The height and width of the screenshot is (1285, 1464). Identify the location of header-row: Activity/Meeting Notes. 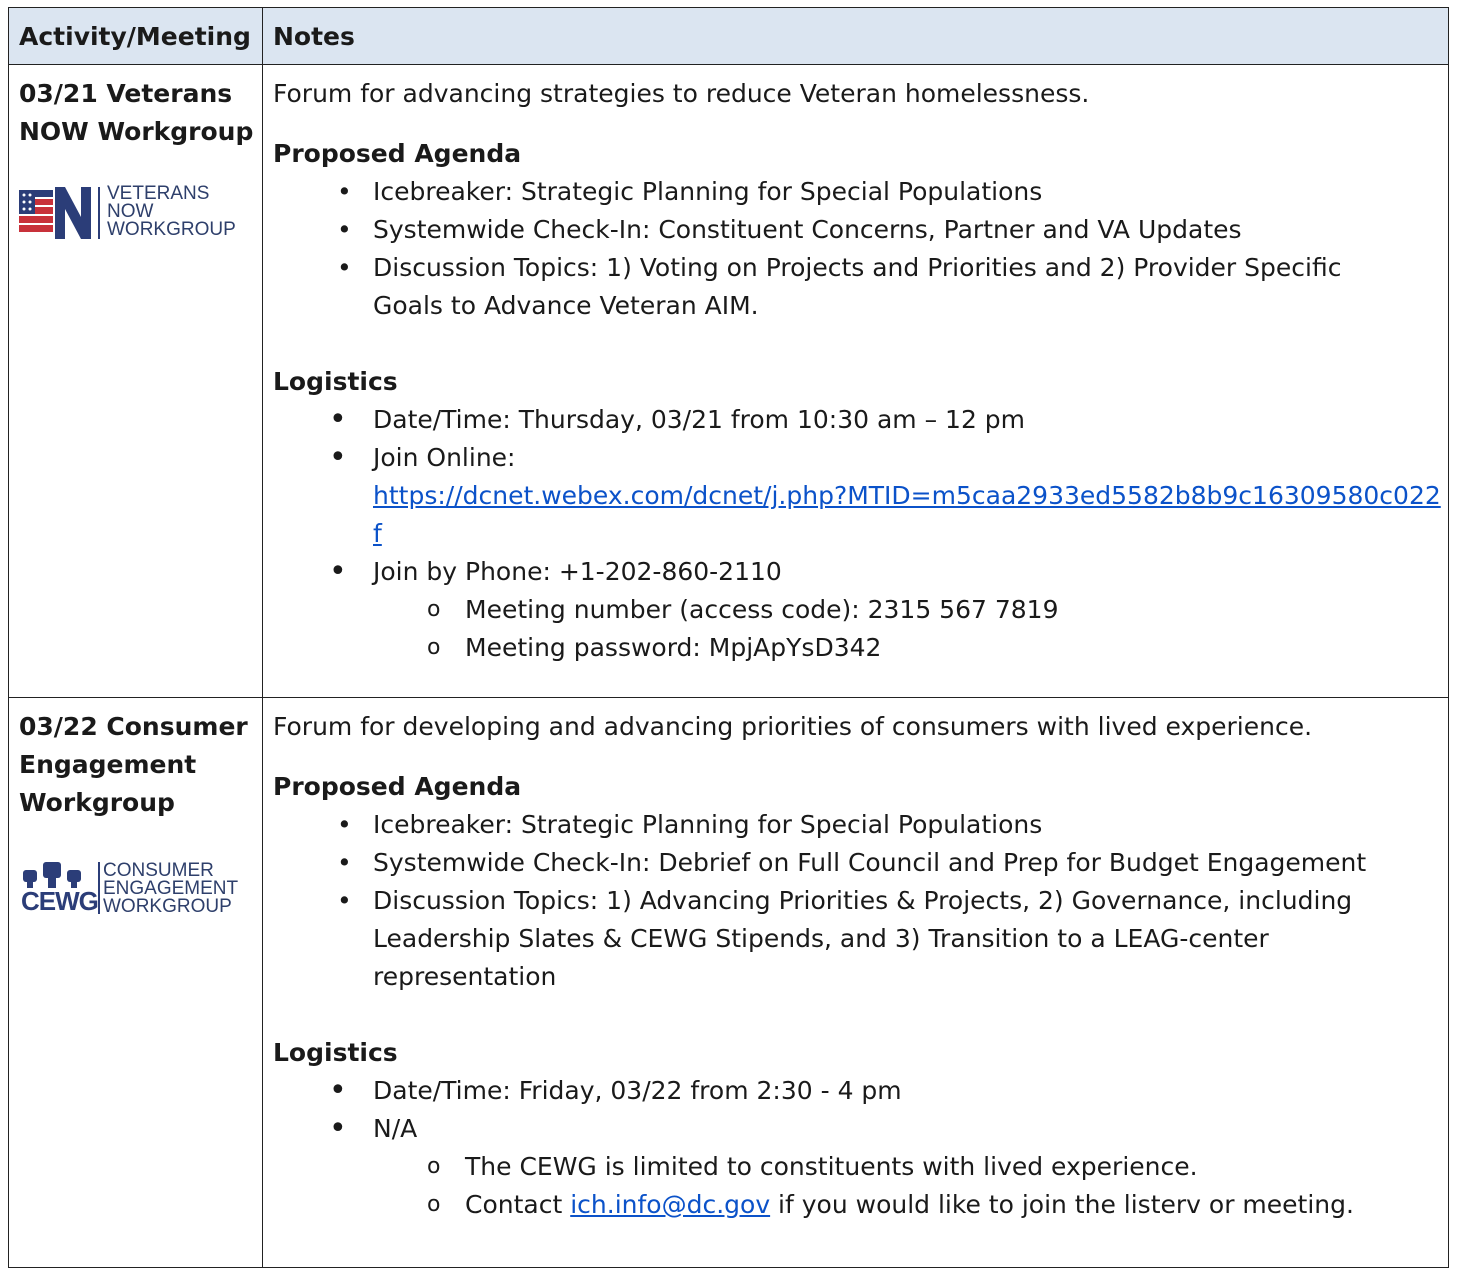
(728, 36).